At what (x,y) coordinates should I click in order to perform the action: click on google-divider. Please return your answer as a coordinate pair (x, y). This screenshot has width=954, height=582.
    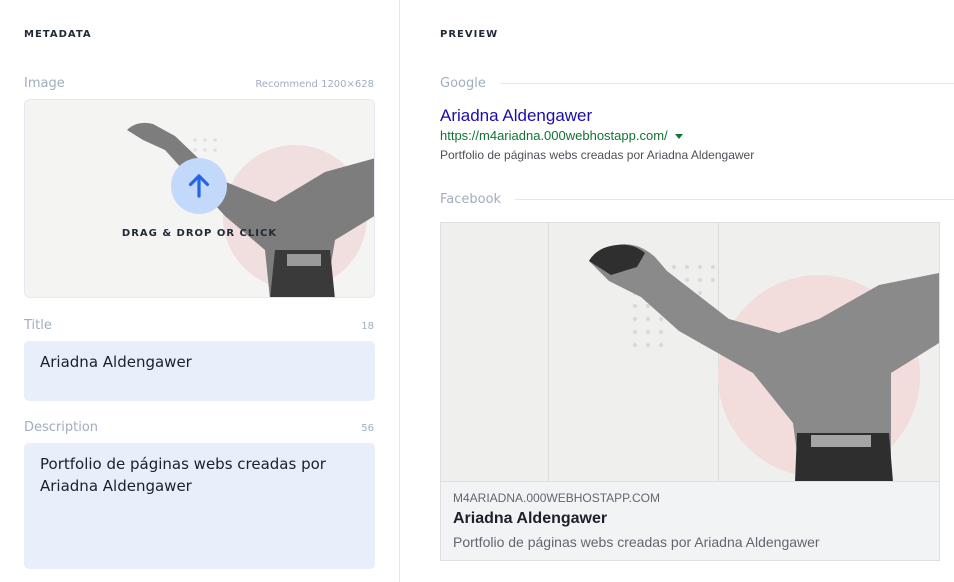
    Looking at the image, I should click on (697, 83).